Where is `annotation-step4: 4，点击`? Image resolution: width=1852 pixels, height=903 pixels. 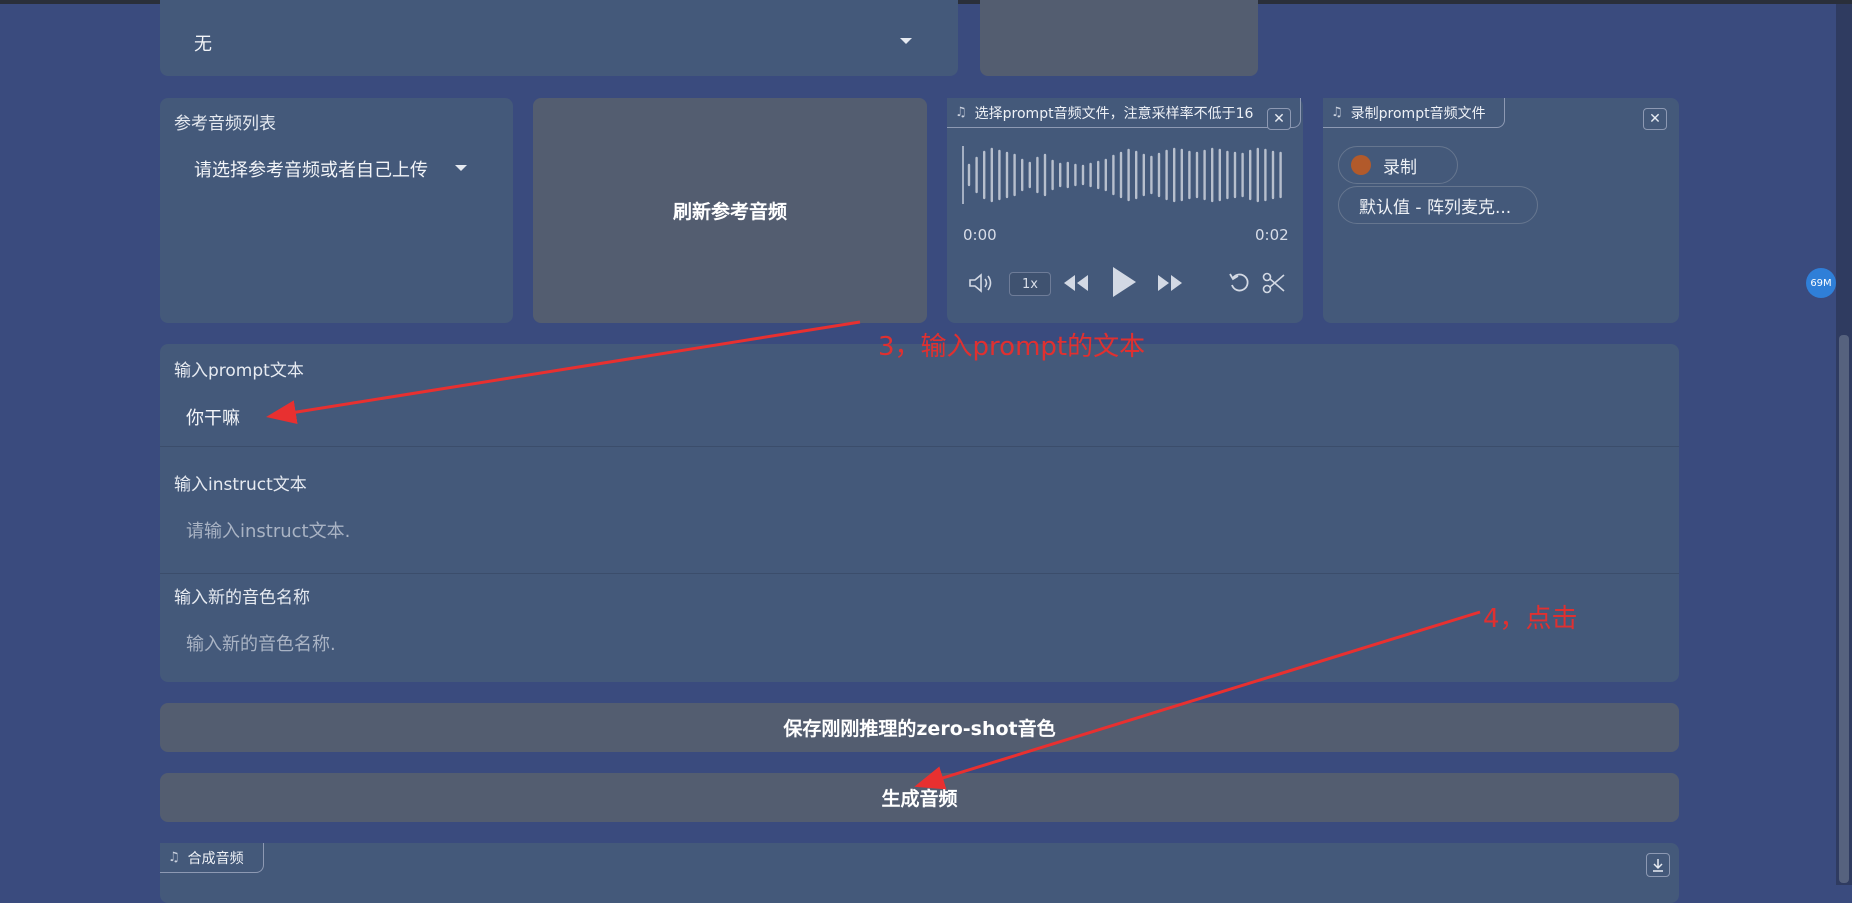
annotation-step4: 4，点击 is located at coordinates (1530, 619).